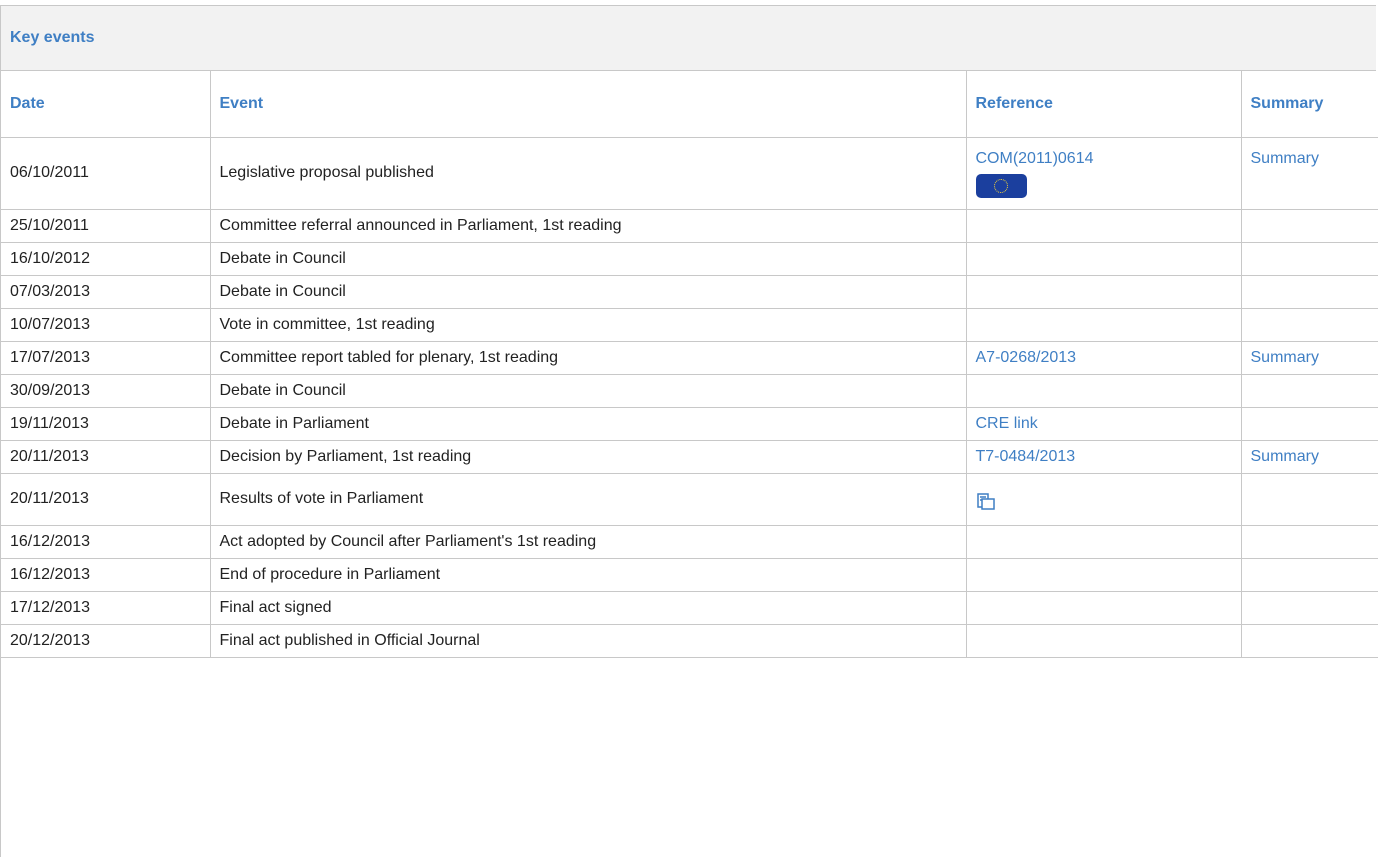 The width and height of the screenshot is (1378, 857). I want to click on event-cell: Debate in Parliament, so click(588, 424).